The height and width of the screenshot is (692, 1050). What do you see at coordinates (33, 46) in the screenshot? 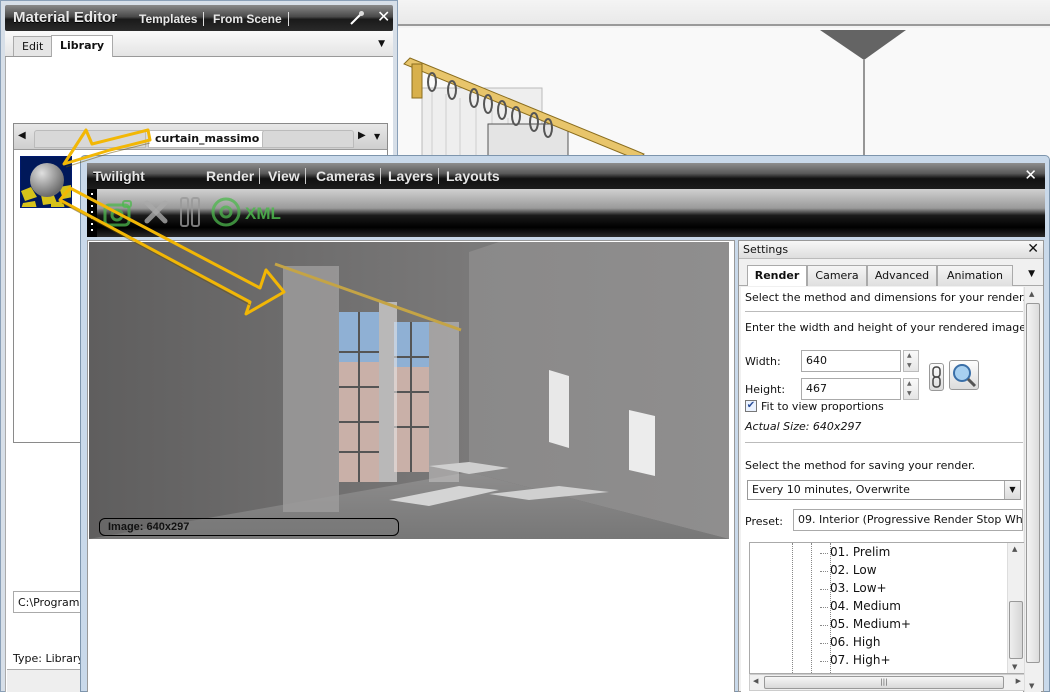
I see `tab-edit: Edit` at bounding box center [33, 46].